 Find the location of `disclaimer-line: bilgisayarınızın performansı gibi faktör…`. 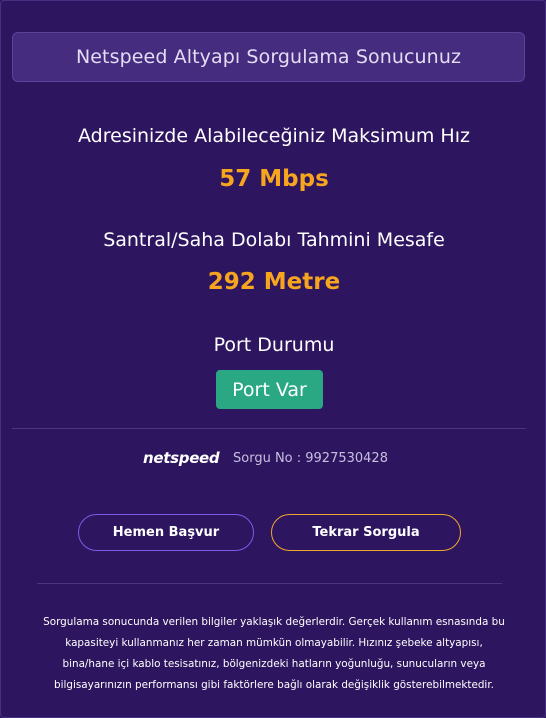

disclaimer-line: bilgisayarınızın performansı gibi faktör… is located at coordinates (274, 685).